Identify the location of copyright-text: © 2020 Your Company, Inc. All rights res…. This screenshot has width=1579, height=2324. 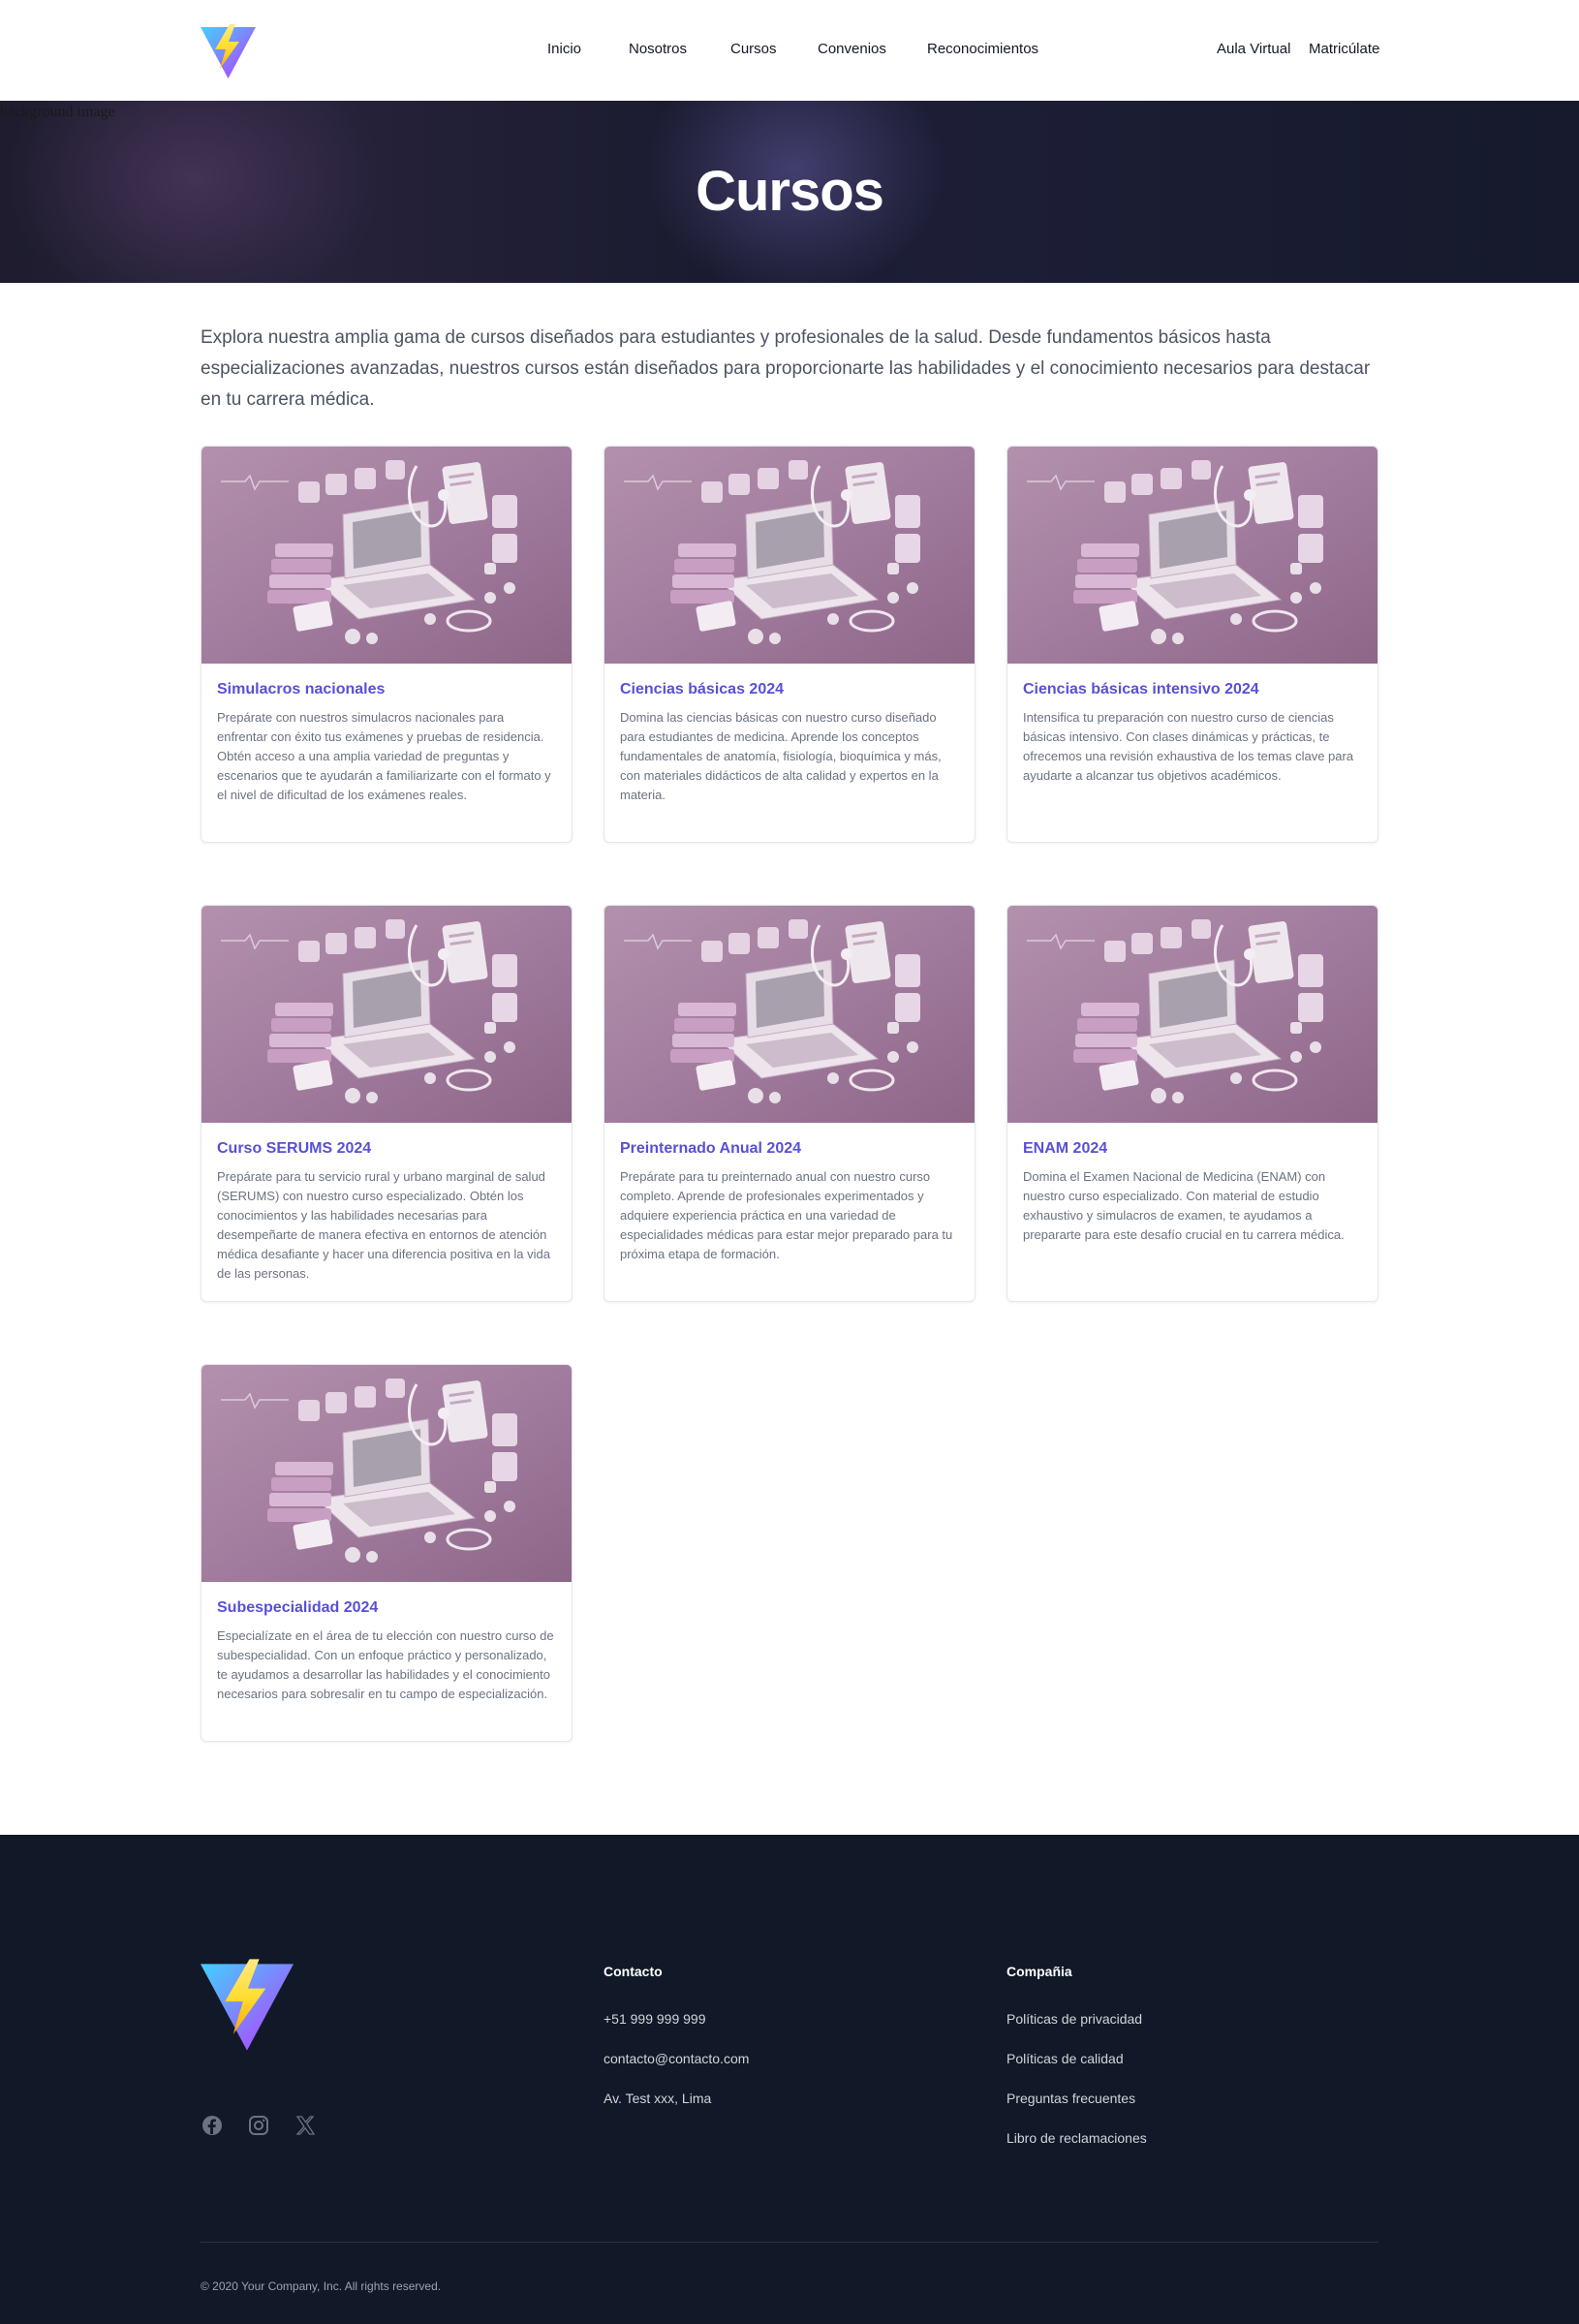
(321, 2286).